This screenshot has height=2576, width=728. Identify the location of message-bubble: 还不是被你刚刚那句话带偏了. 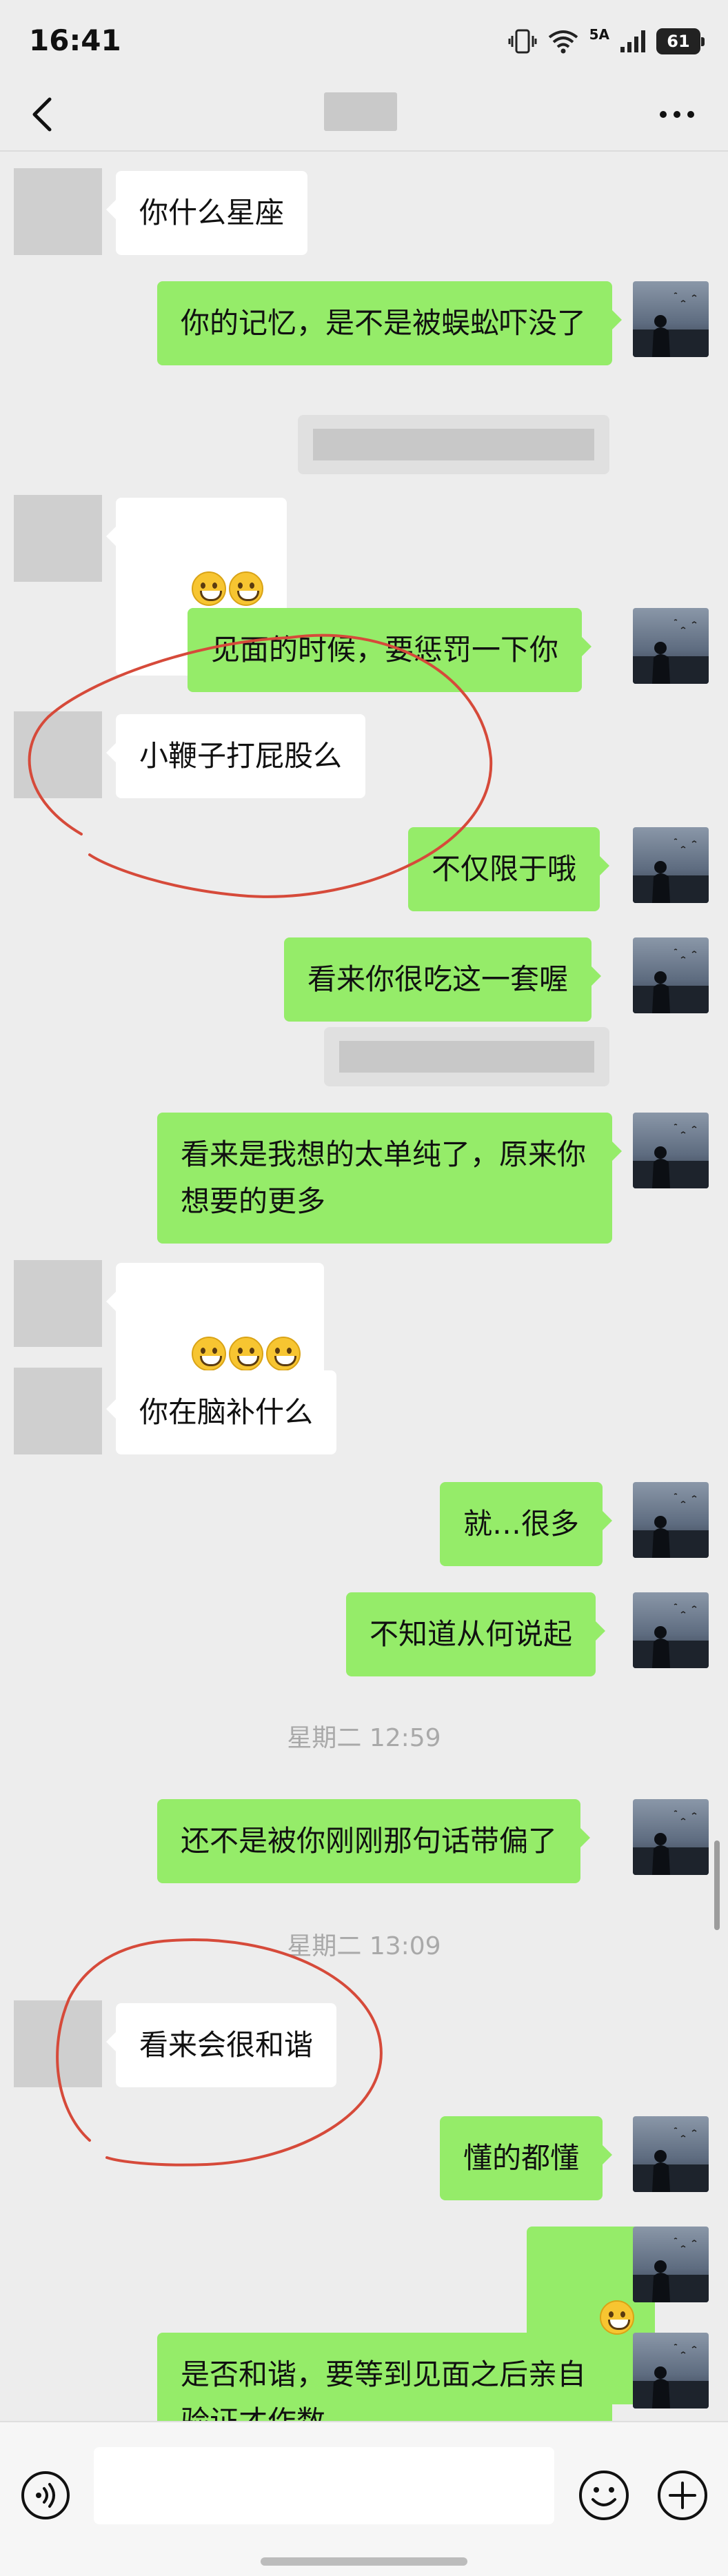
(374, 1841).